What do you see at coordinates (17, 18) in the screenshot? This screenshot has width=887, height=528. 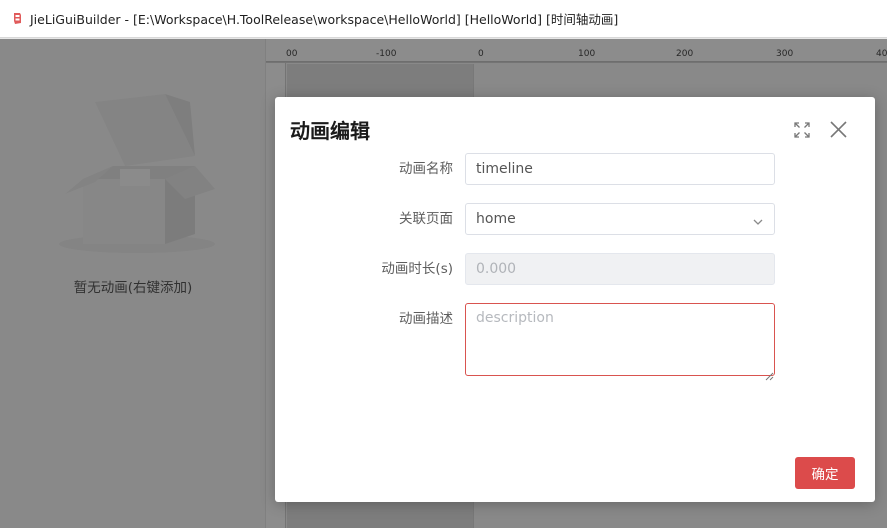 I see `app-logo-icon` at bounding box center [17, 18].